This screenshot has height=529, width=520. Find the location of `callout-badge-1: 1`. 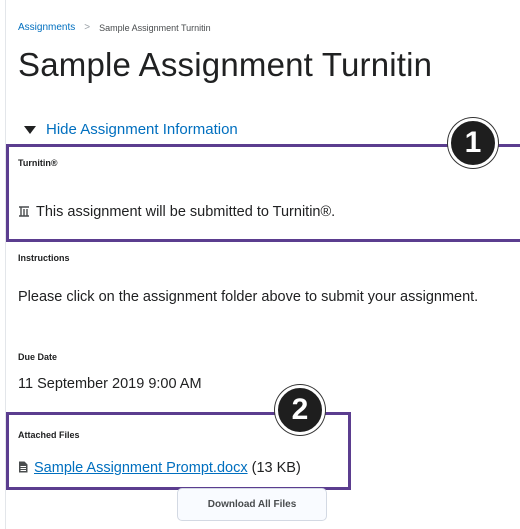

callout-badge-1: 1 is located at coordinates (473, 143).